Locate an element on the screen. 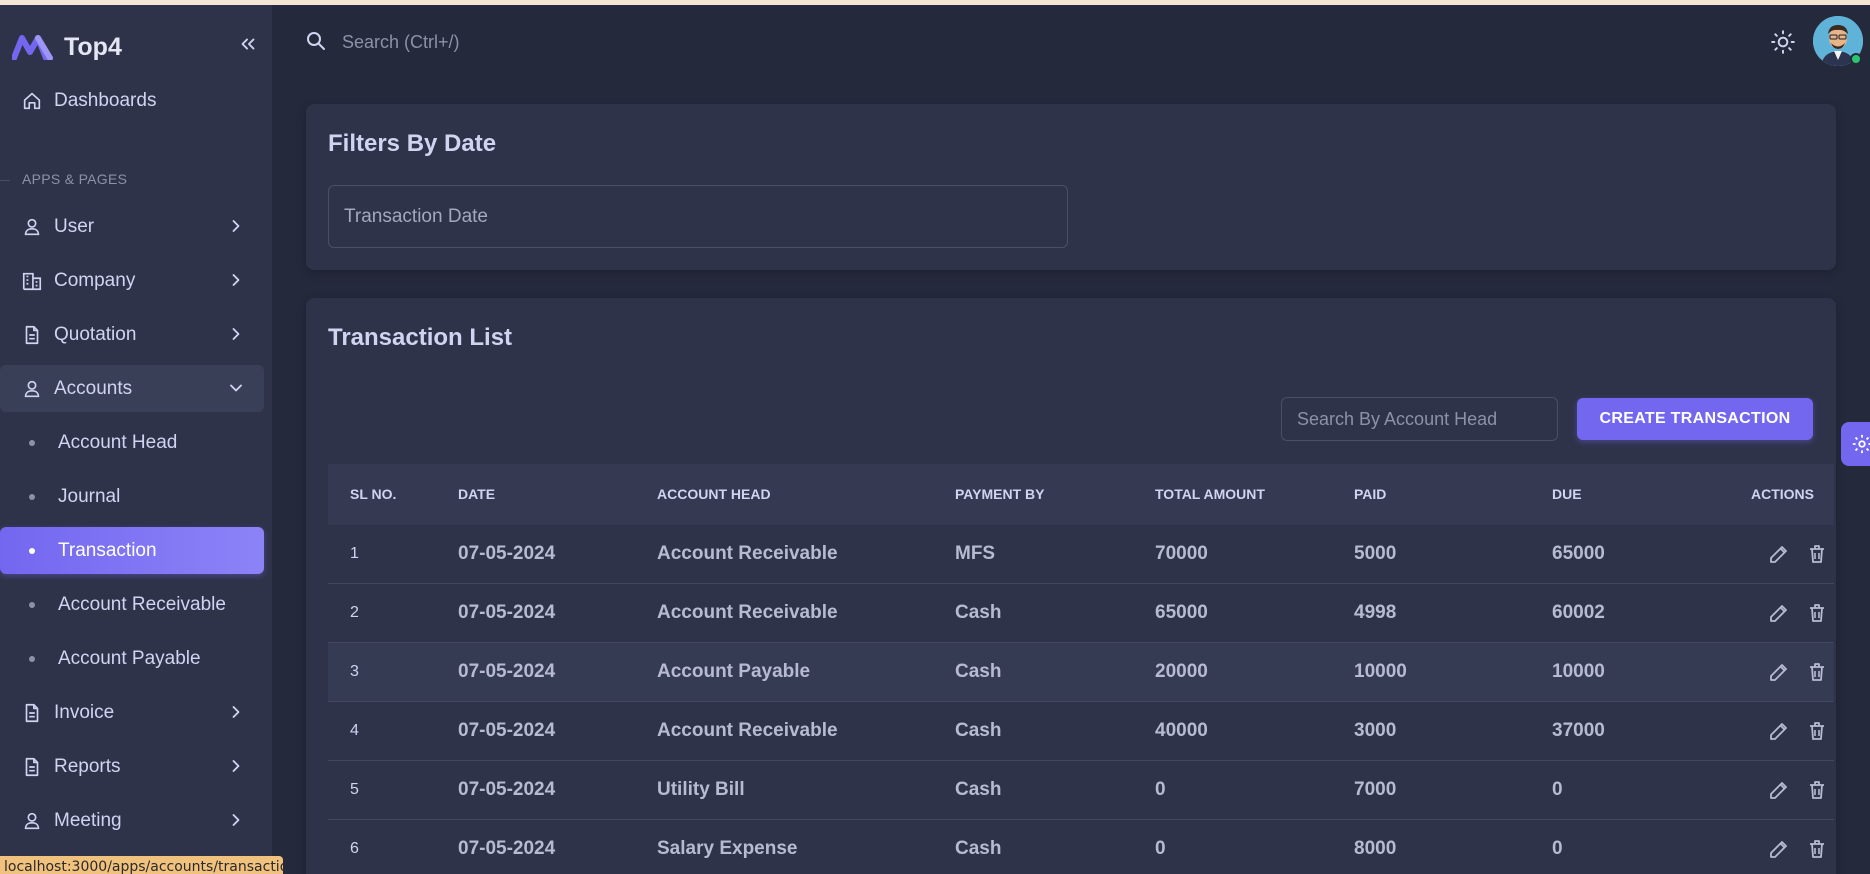 This screenshot has width=1870, height=874. cell-due: 37000 is located at coordinates (1578, 730).